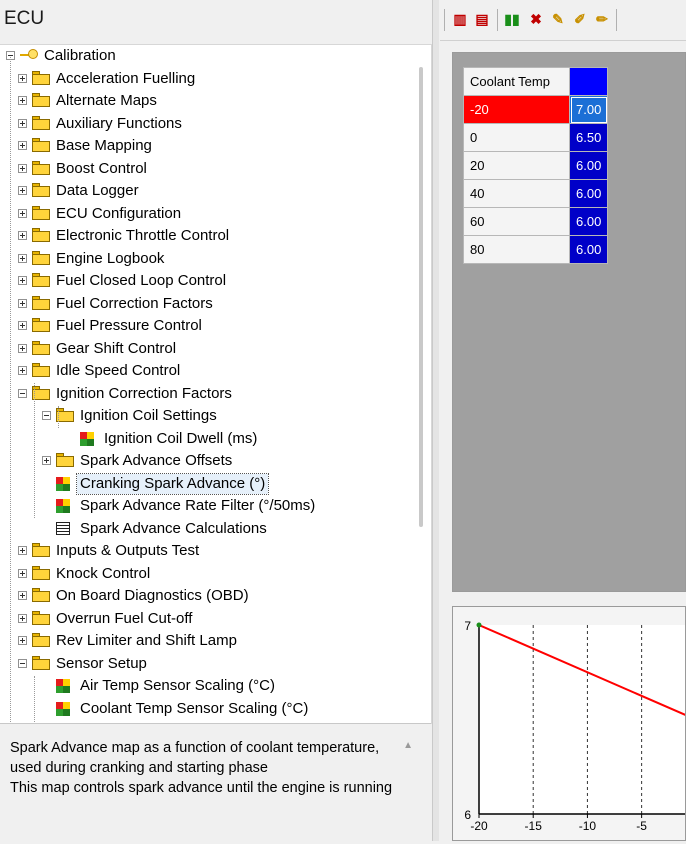 The image size is (686, 844). Describe the element at coordinates (172, 483) in the screenshot. I see `tree-item-label: Cranking Spark Advance (°)` at that location.